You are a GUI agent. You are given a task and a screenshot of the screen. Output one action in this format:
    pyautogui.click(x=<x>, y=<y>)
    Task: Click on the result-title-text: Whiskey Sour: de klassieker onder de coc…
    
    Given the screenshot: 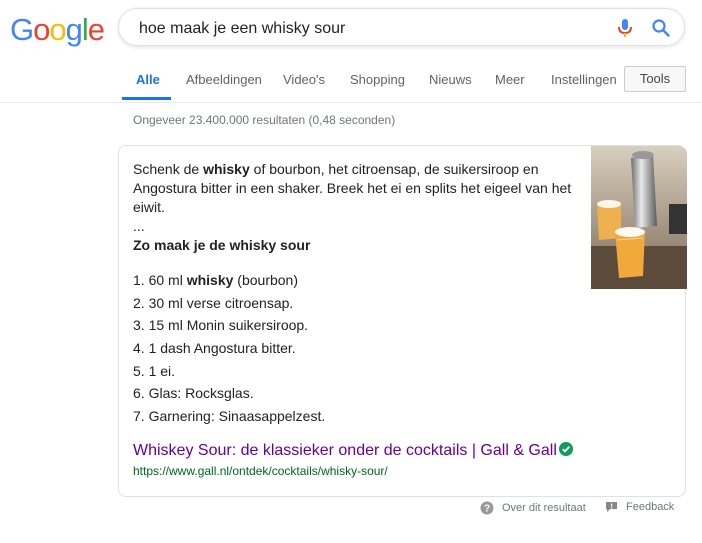 What is the action you would take?
    pyautogui.click(x=345, y=450)
    